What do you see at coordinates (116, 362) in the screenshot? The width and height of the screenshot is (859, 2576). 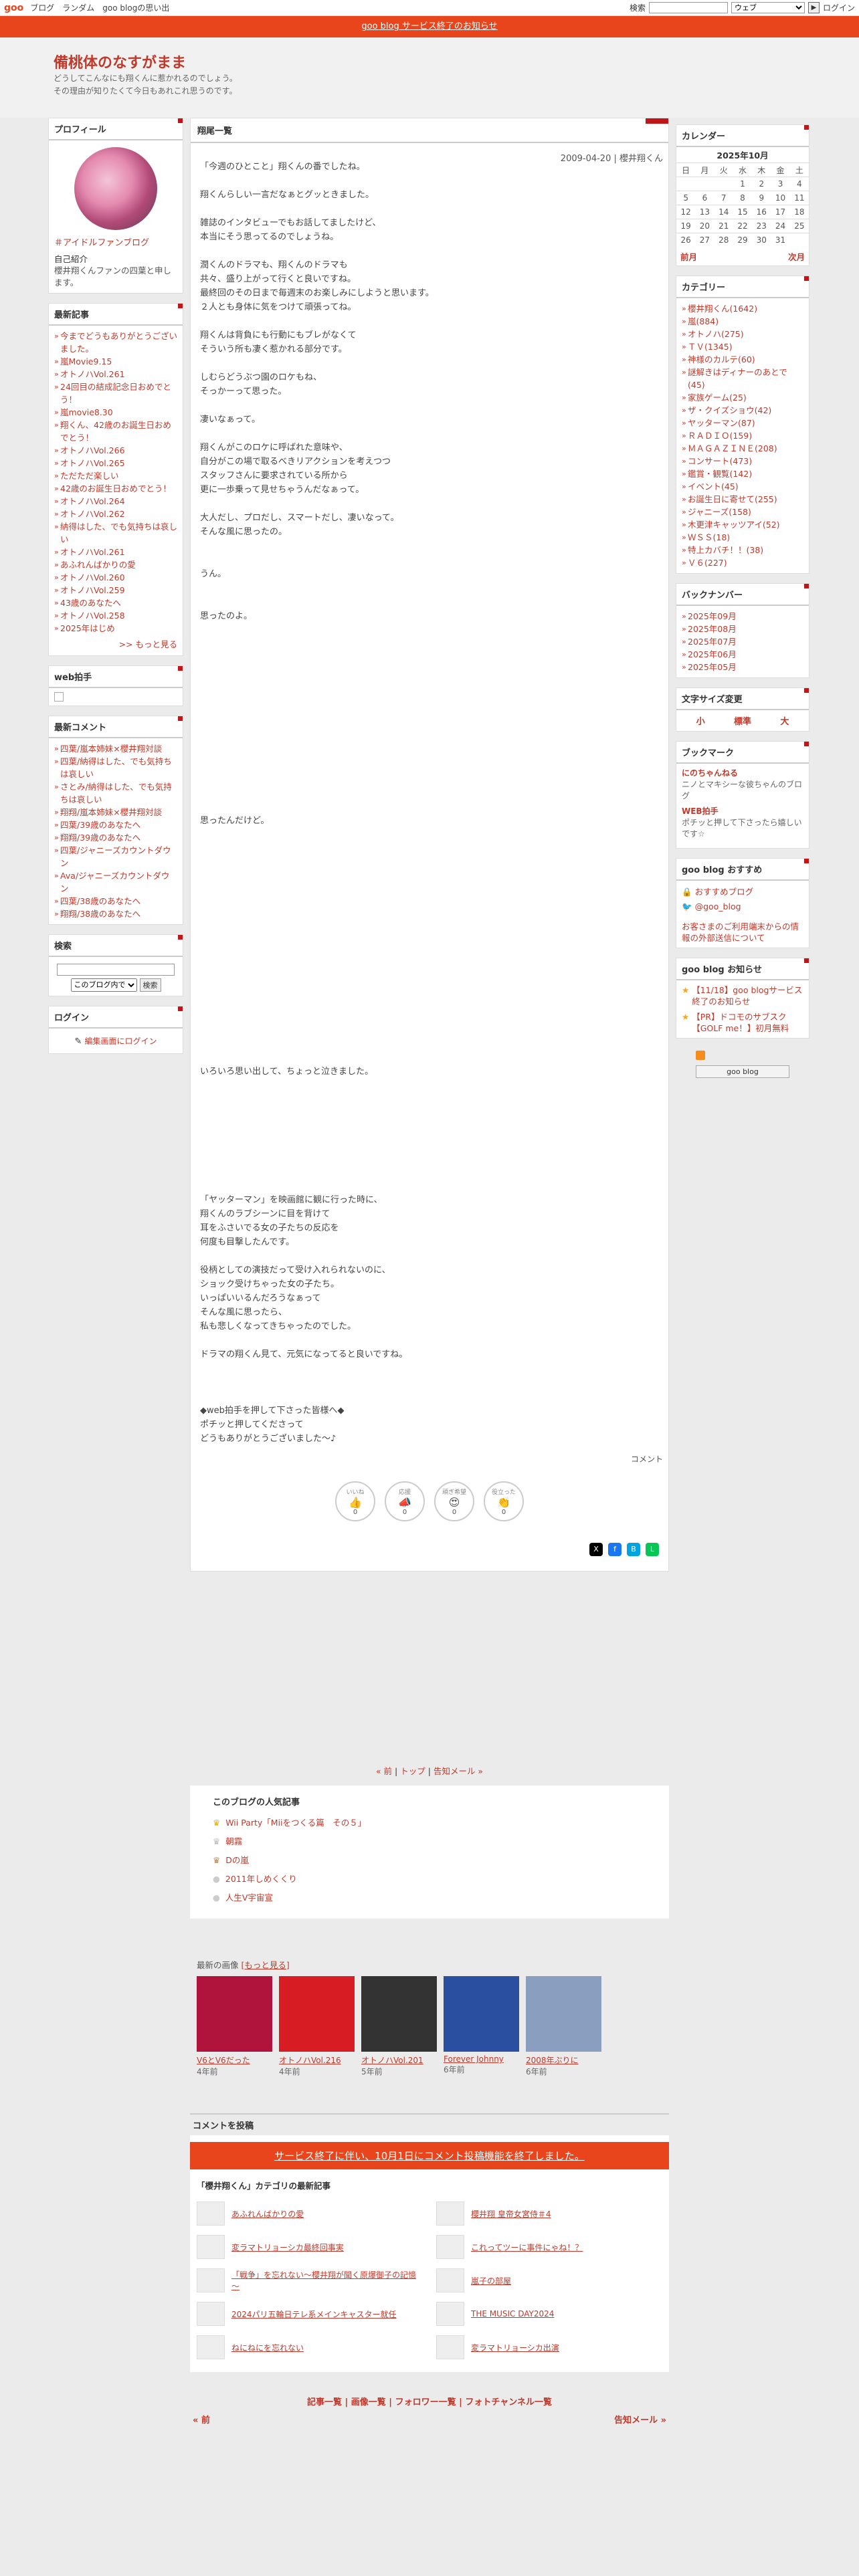 I see `recent-post-item: 嵐Movie9.15` at bounding box center [116, 362].